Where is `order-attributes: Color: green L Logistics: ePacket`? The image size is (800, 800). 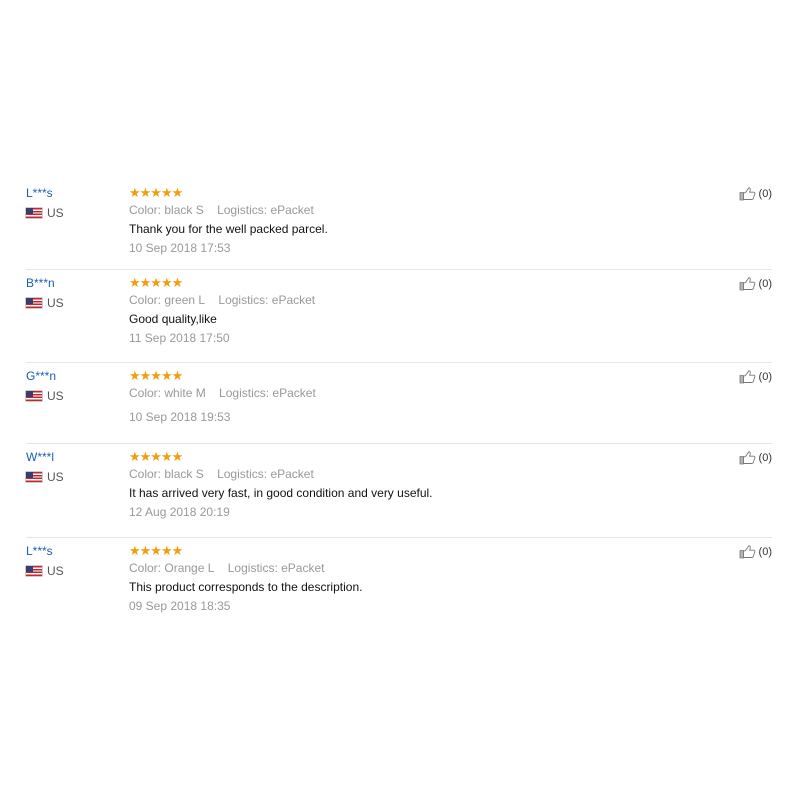 order-attributes: Color: green L Logistics: ePacket is located at coordinates (450, 300).